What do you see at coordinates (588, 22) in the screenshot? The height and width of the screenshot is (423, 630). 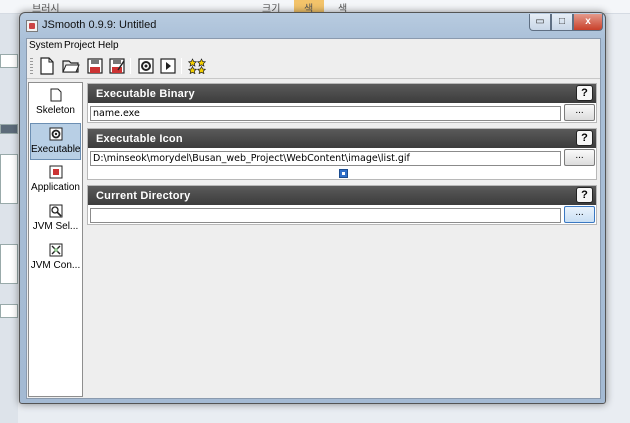 I see `close-button: x` at bounding box center [588, 22].